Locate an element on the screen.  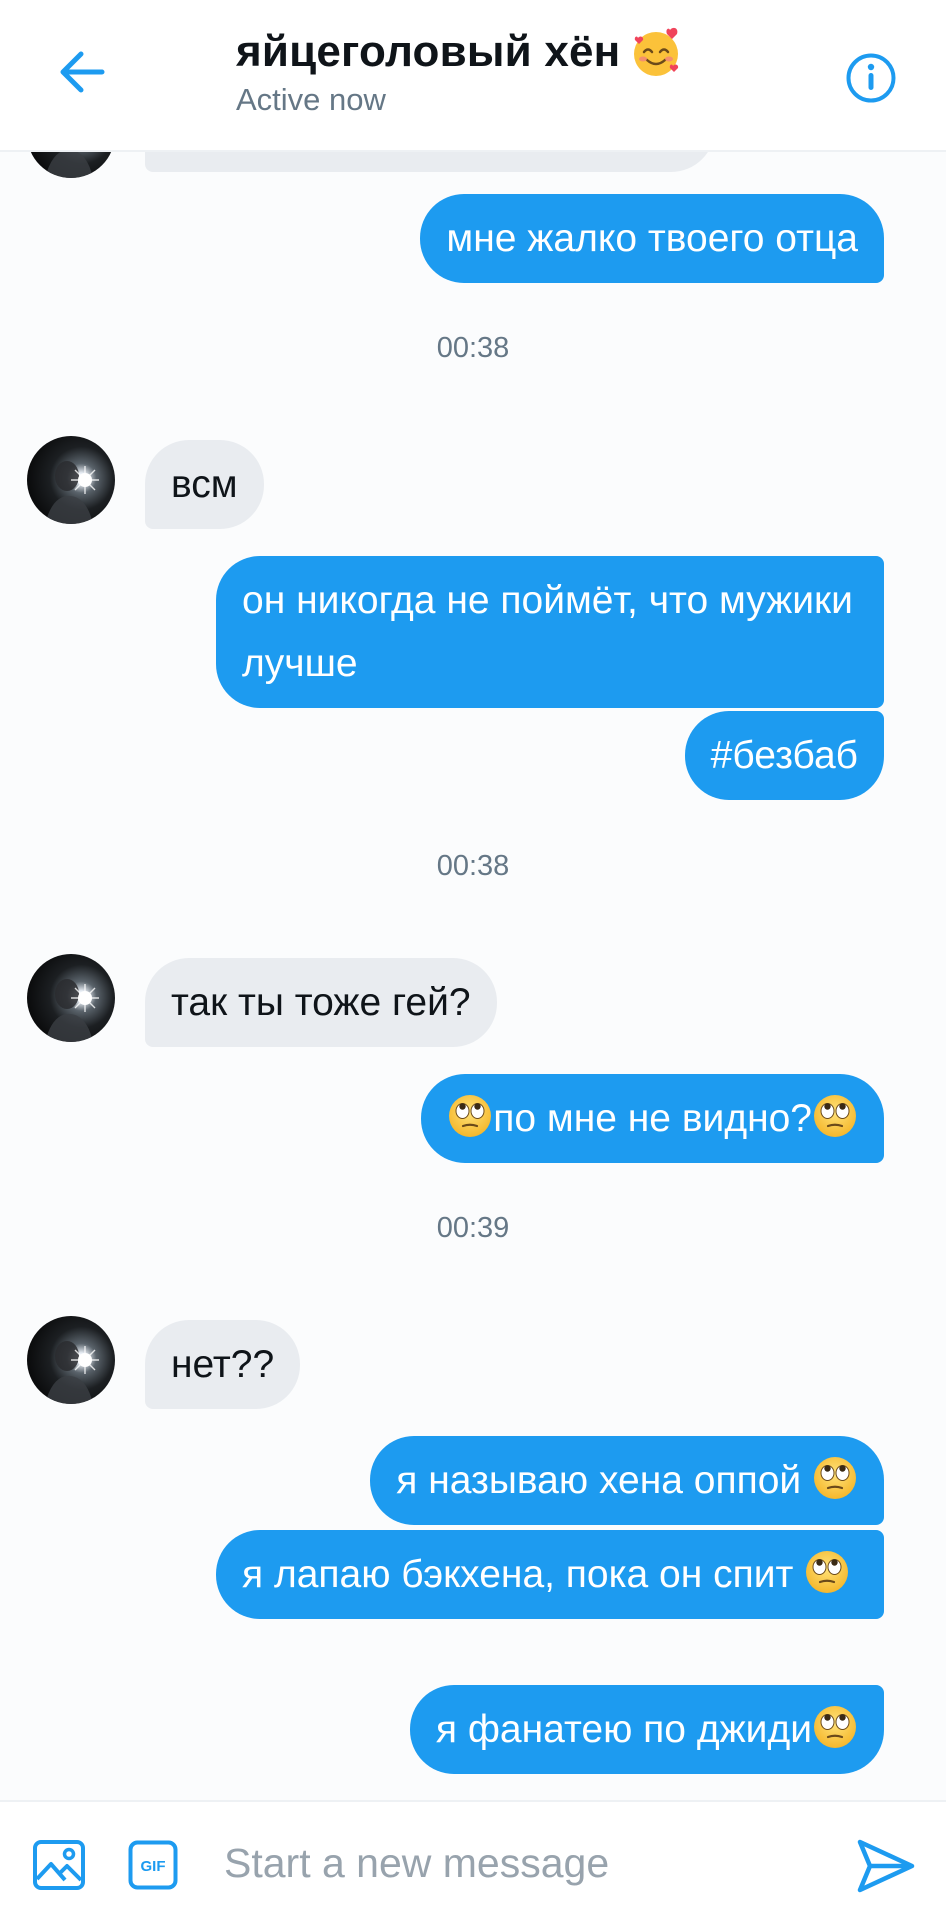
presence-status: Active now is located at coordinates (311, 99).